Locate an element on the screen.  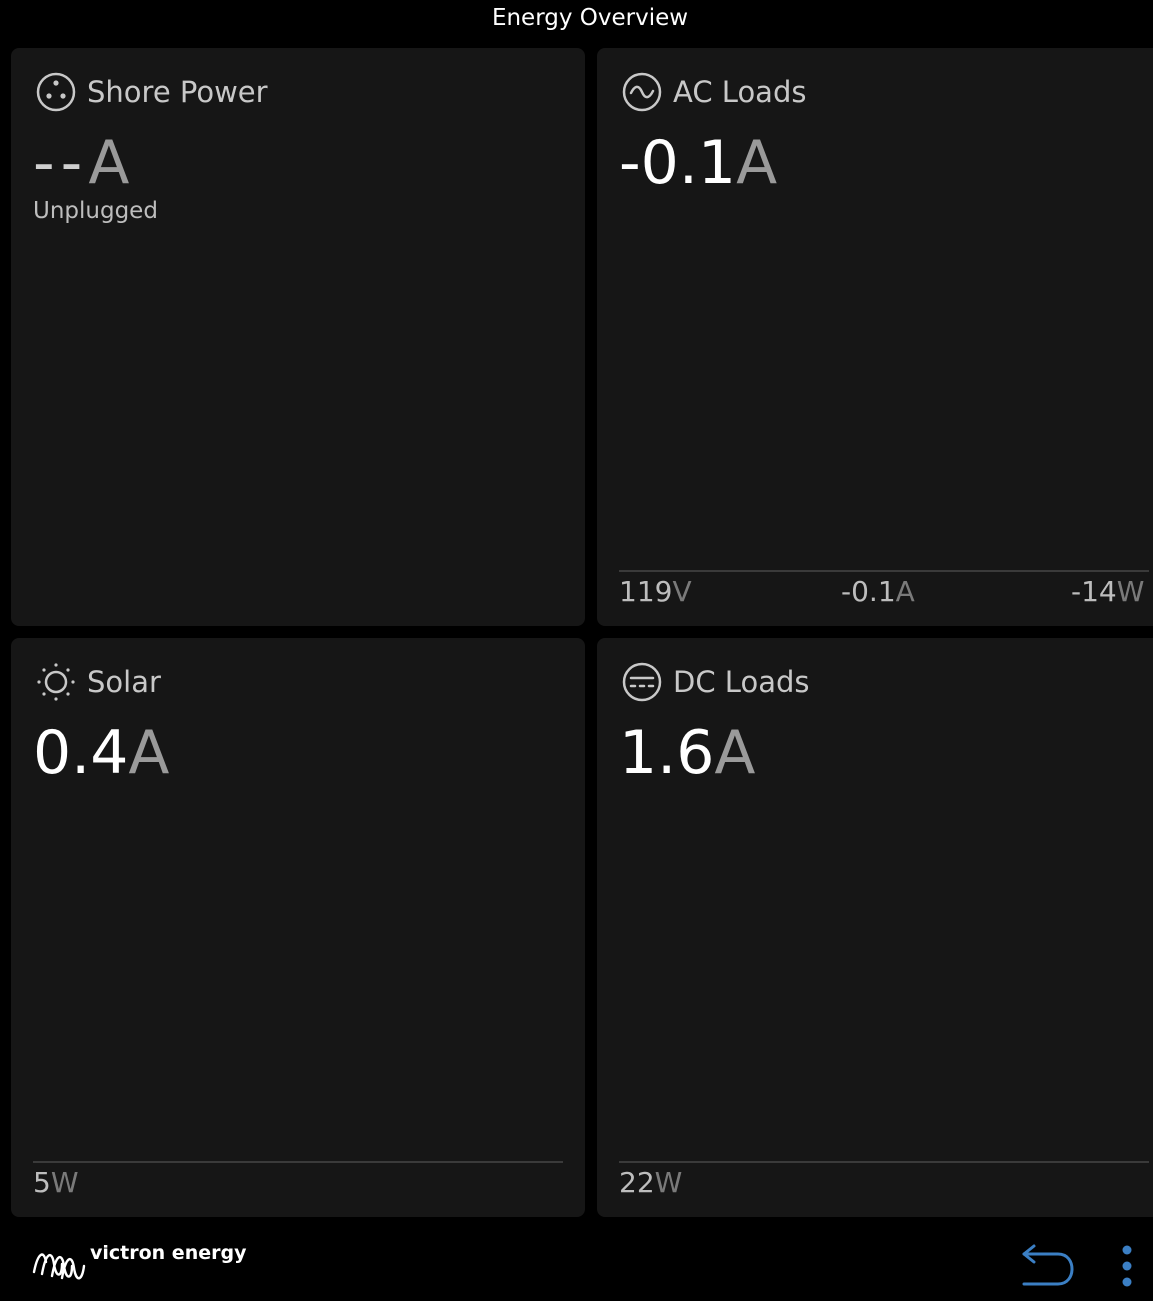
ac-loads-voltage: 119V is located at coordinates (655, 591).